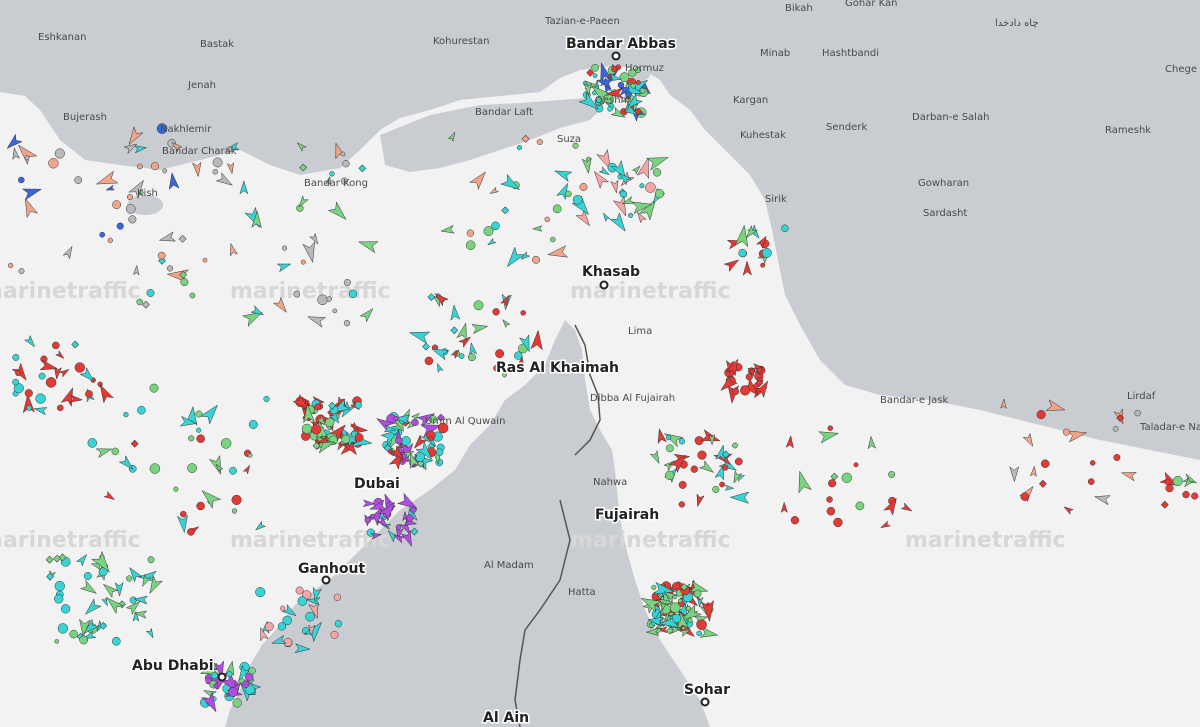 Image resolution: width=1200 pixels, height=727 pixels. What do you see at coordinates (558, 368) in the screenshot?
I see `city-label-ras-al-khaimah: Ras Al Khaimah` at bounding box center [558, 368].